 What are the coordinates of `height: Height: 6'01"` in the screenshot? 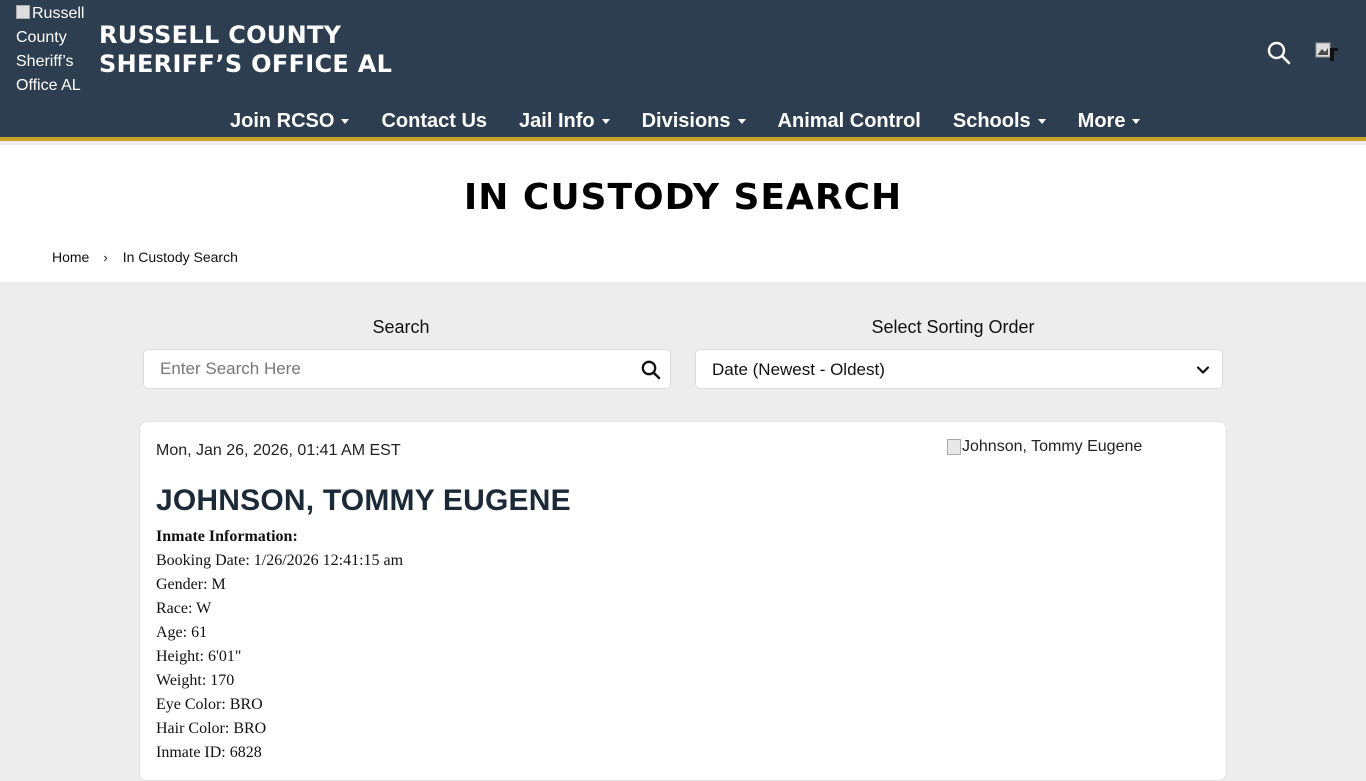 It's located at (199, 656).